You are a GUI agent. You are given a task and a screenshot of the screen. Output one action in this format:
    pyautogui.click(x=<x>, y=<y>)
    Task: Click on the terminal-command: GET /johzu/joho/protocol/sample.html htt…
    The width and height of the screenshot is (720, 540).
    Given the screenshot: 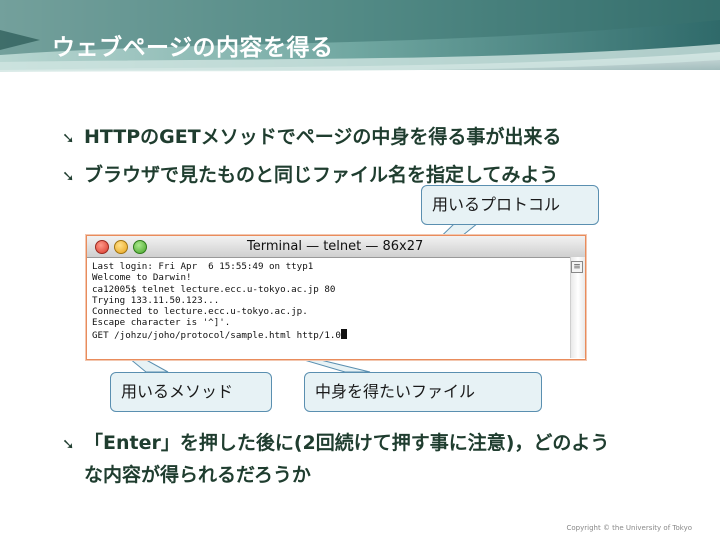 What is the action you would take?
    pyautogui.click(x=216, y=335)
    